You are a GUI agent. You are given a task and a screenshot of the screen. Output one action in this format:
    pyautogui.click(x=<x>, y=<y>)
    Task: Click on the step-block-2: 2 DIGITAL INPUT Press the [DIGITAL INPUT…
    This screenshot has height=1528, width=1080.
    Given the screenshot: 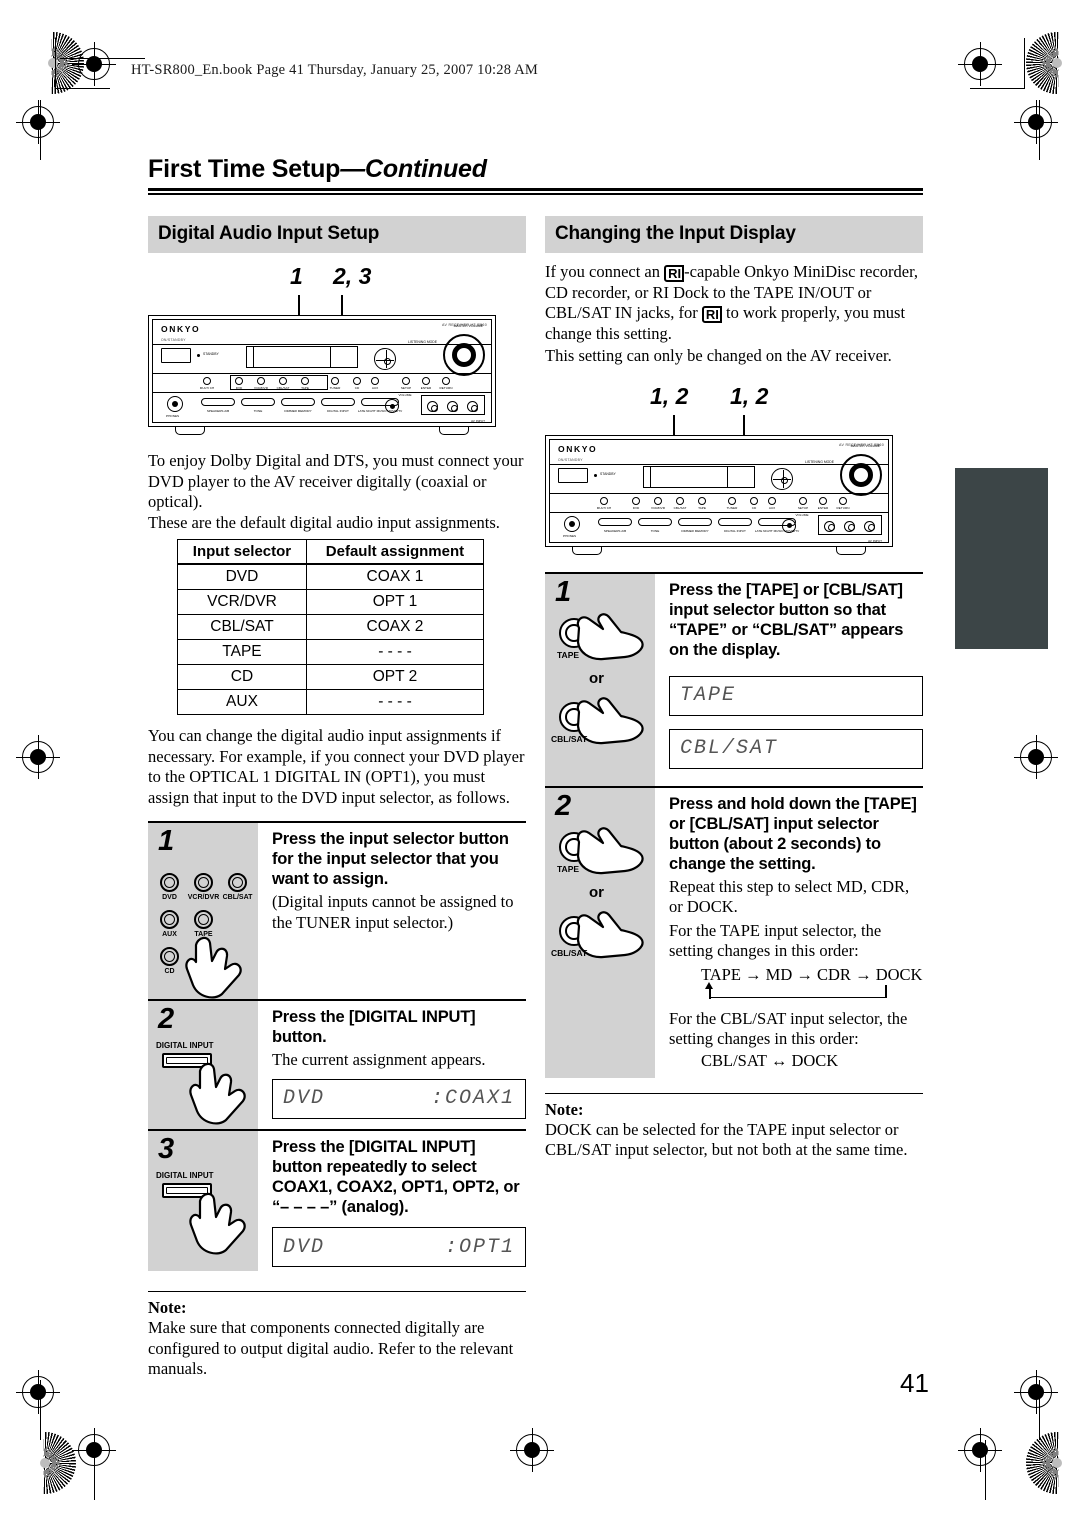 What is the action you would take?
    pyautogui.click(x=337, y=1064)
    